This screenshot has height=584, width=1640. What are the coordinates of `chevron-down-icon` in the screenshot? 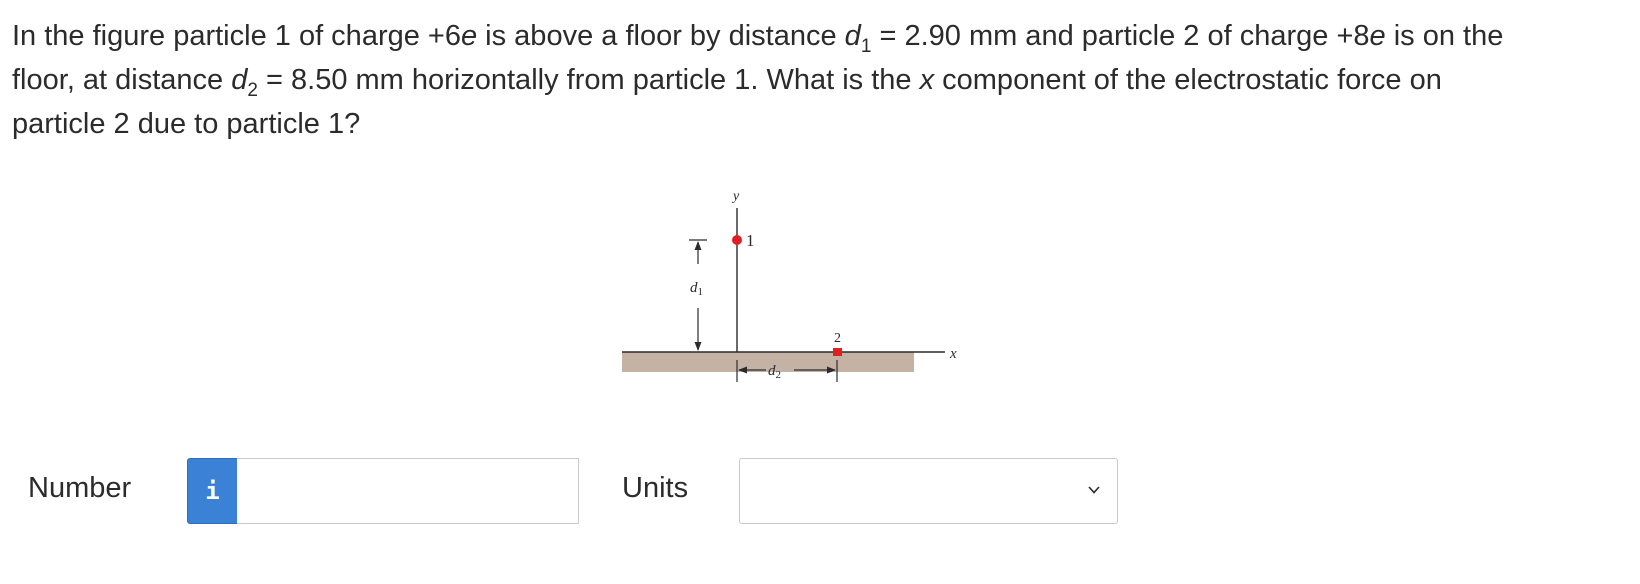 It's located at (1094, 490).